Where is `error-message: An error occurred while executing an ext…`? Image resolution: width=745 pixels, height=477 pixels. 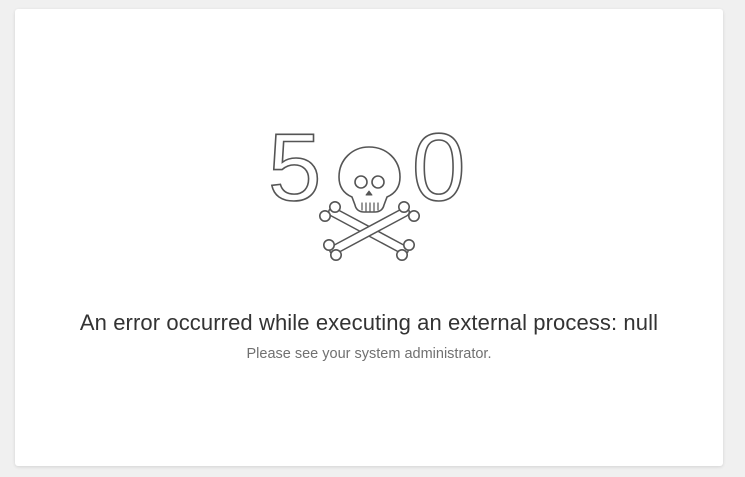 error-message: An error occurred while executing an ext… is located at coordinates (369, 322).